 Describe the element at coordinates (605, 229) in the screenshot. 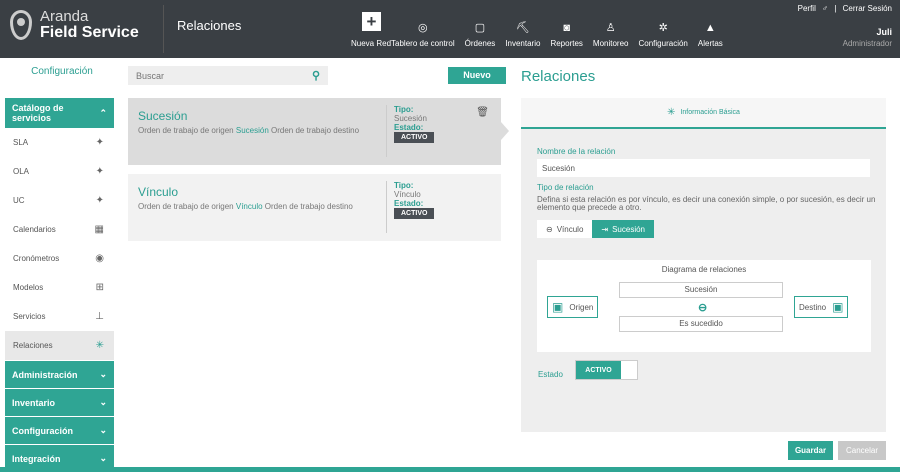

I see `succession-icon: ⇥` at that location.